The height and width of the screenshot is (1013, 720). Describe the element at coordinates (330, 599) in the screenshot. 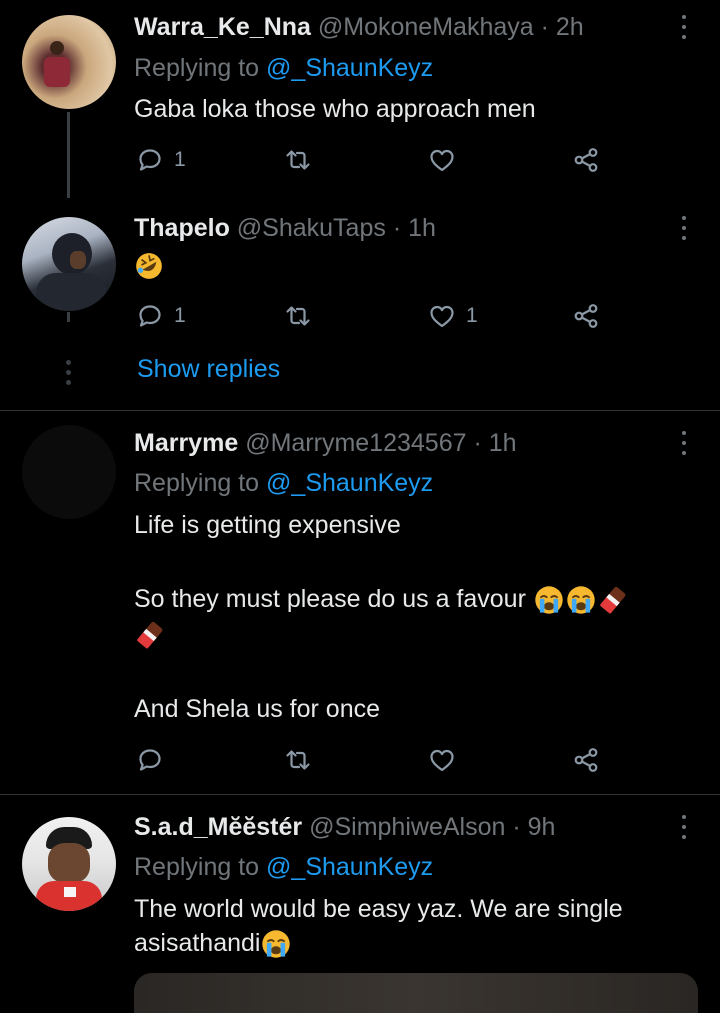

I see `tweet-text-span: So they must please do us a favour` at that location.